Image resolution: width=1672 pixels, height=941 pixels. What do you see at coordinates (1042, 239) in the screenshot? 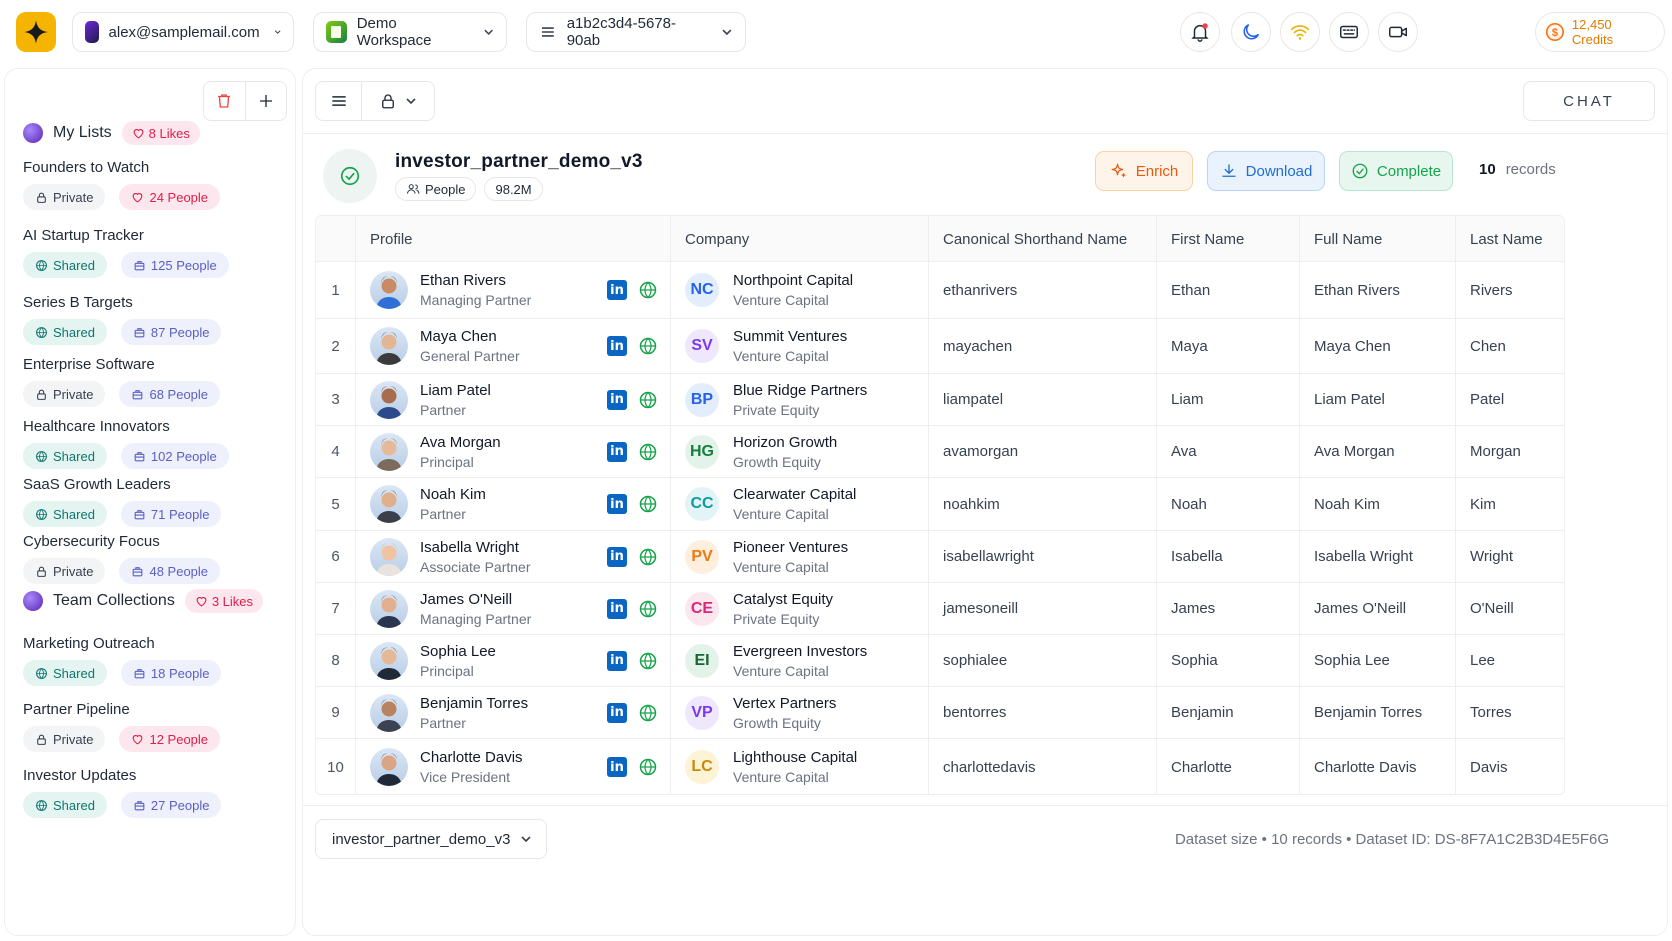
I see `column-header: Canonical Shorthand Name` at bounding box center [1042, 239].